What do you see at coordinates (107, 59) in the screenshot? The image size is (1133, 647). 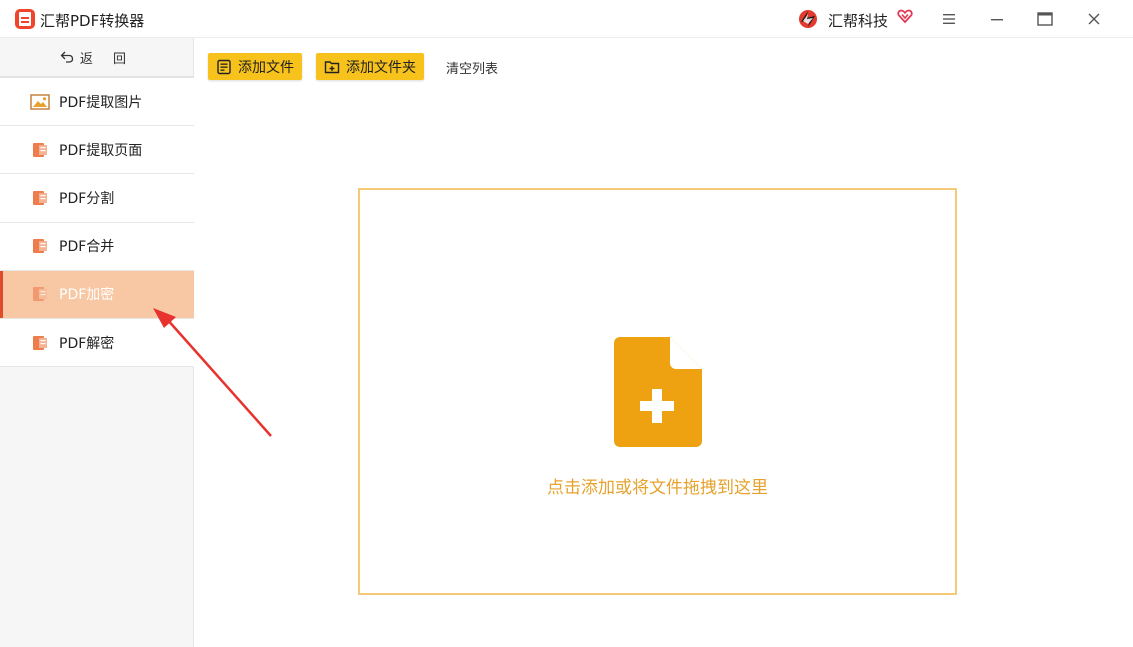 I see `back-label: 返 回` at bounding box center [107, 59].